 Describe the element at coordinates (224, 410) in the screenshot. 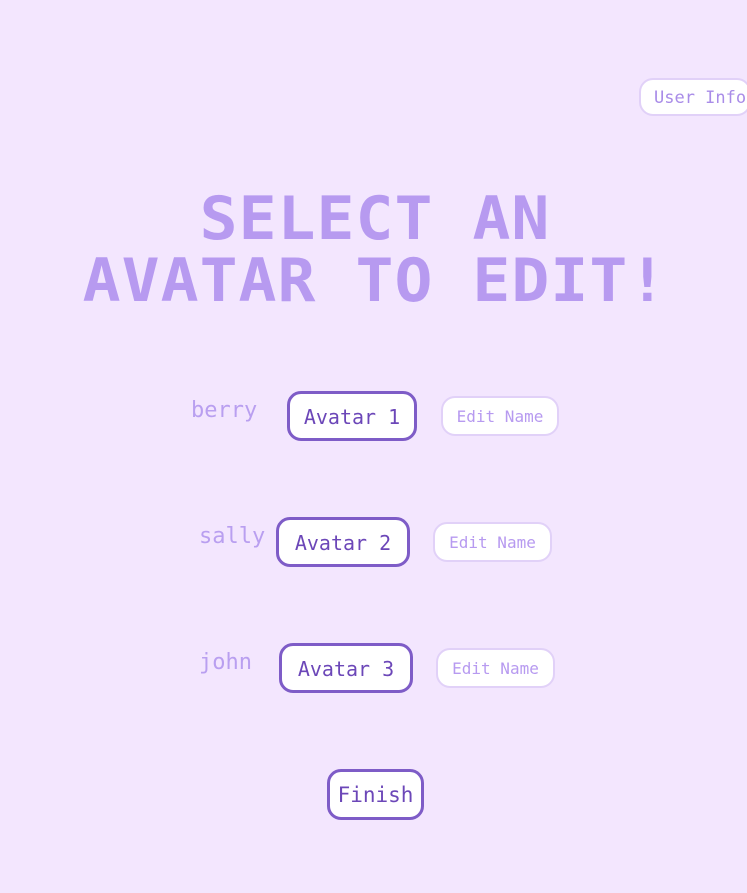

I see `avatar-name-1: berry` at that location.